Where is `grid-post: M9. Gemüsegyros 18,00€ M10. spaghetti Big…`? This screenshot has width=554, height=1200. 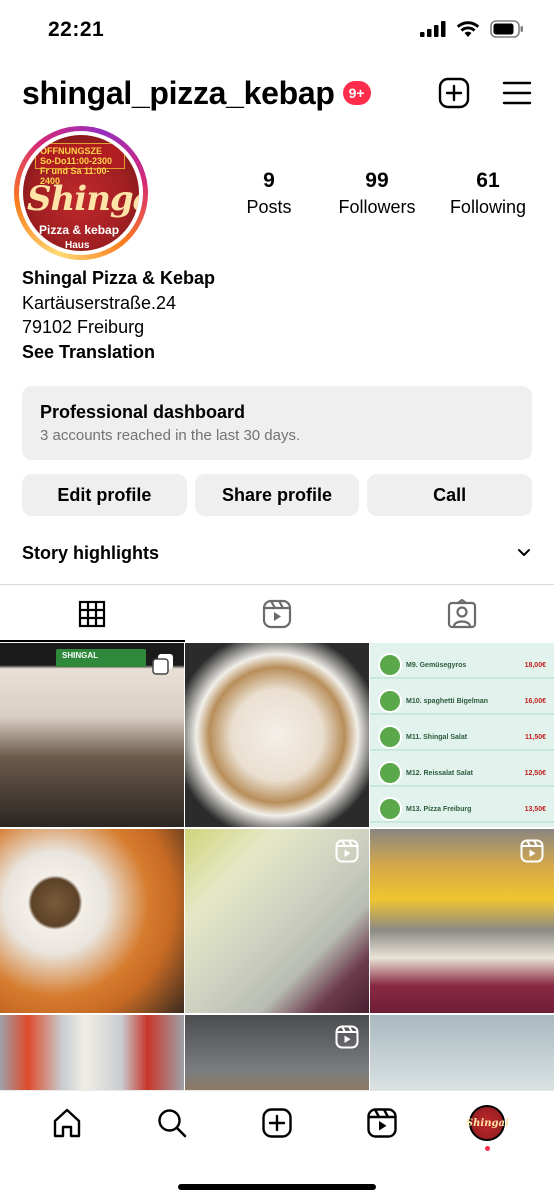
grid-post: M9. Gemüsegyros 18,00€ M10. spaghetti Big… is located at coordinates (462, 735).